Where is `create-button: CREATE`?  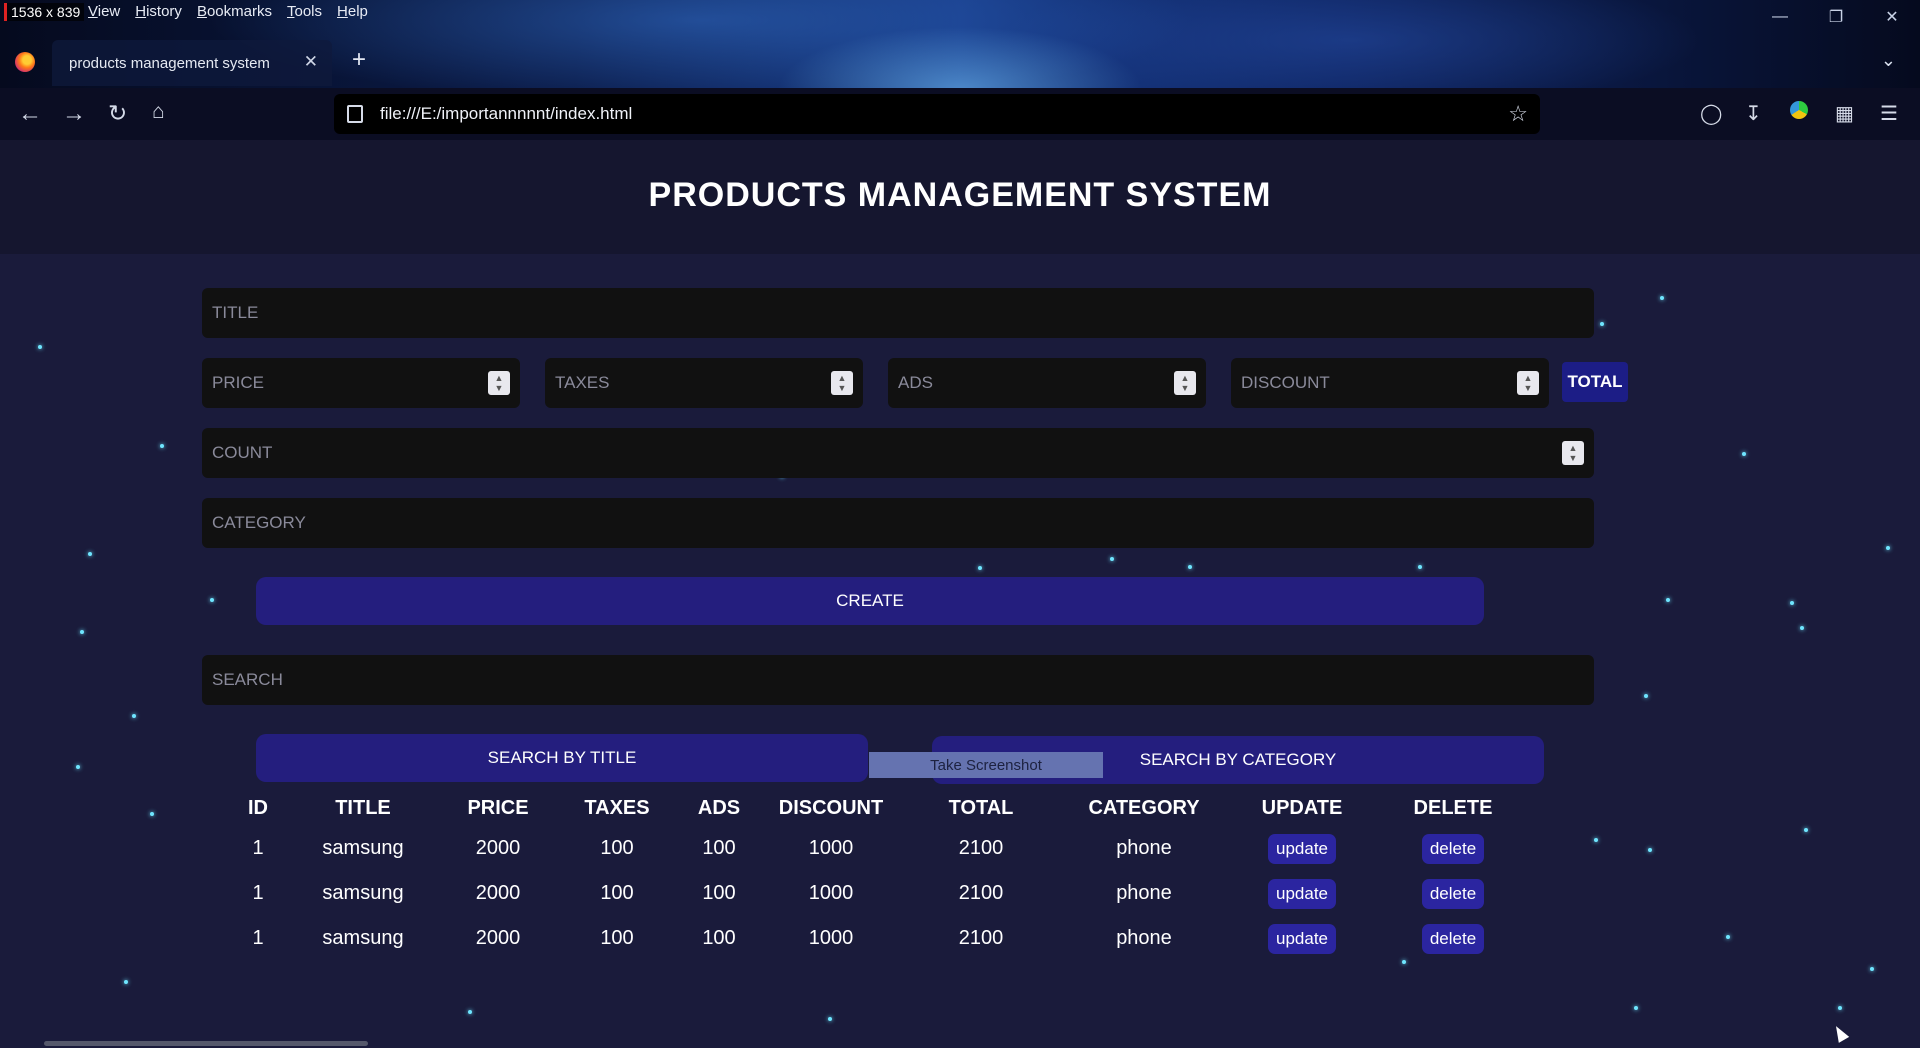
create-button: CREATE is located at coordinates (870, 601).